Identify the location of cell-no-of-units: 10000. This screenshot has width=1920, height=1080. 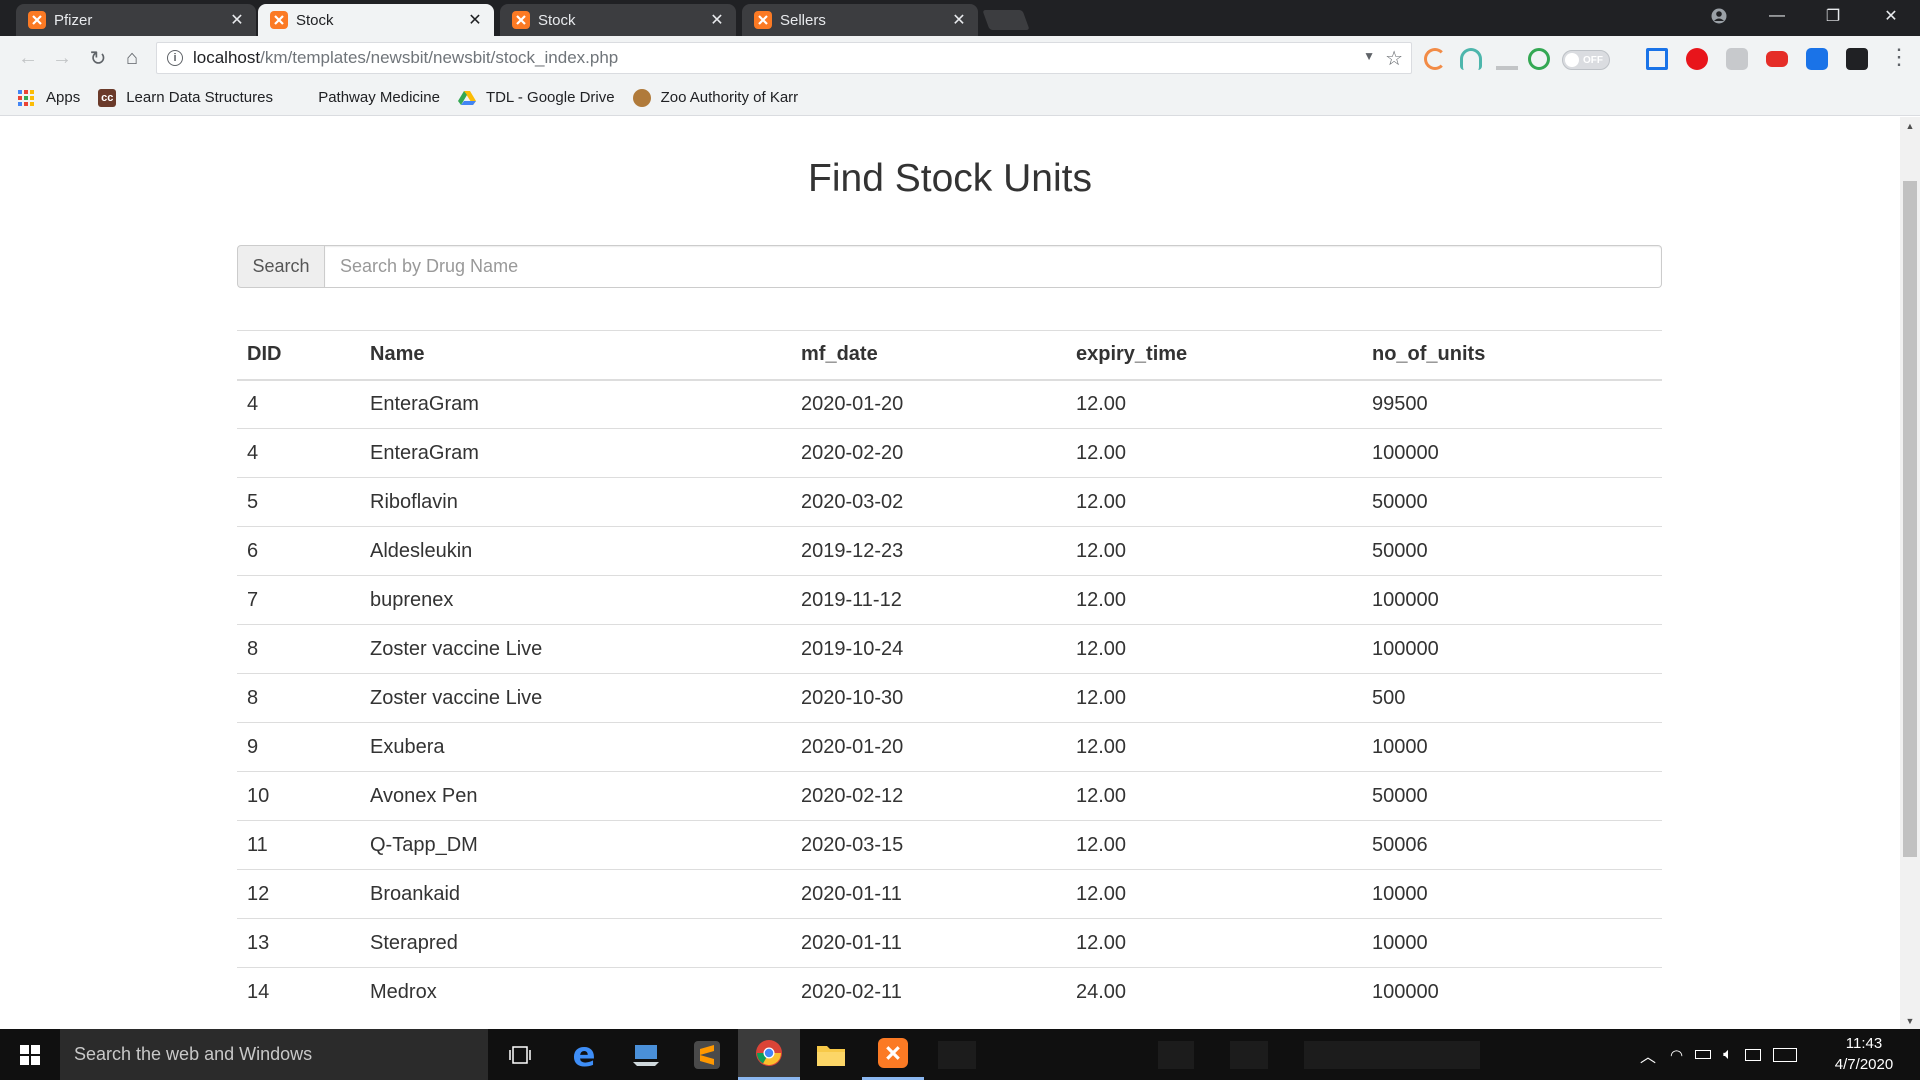
(1512, 747).